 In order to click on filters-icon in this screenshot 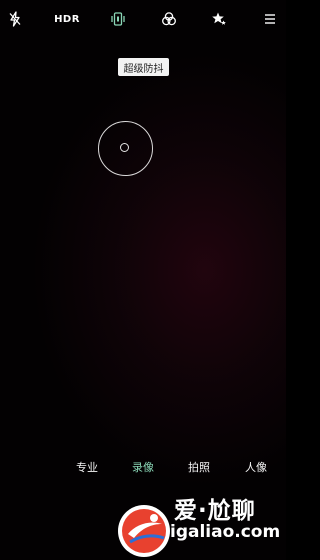, I will do `click(169, 19)`.